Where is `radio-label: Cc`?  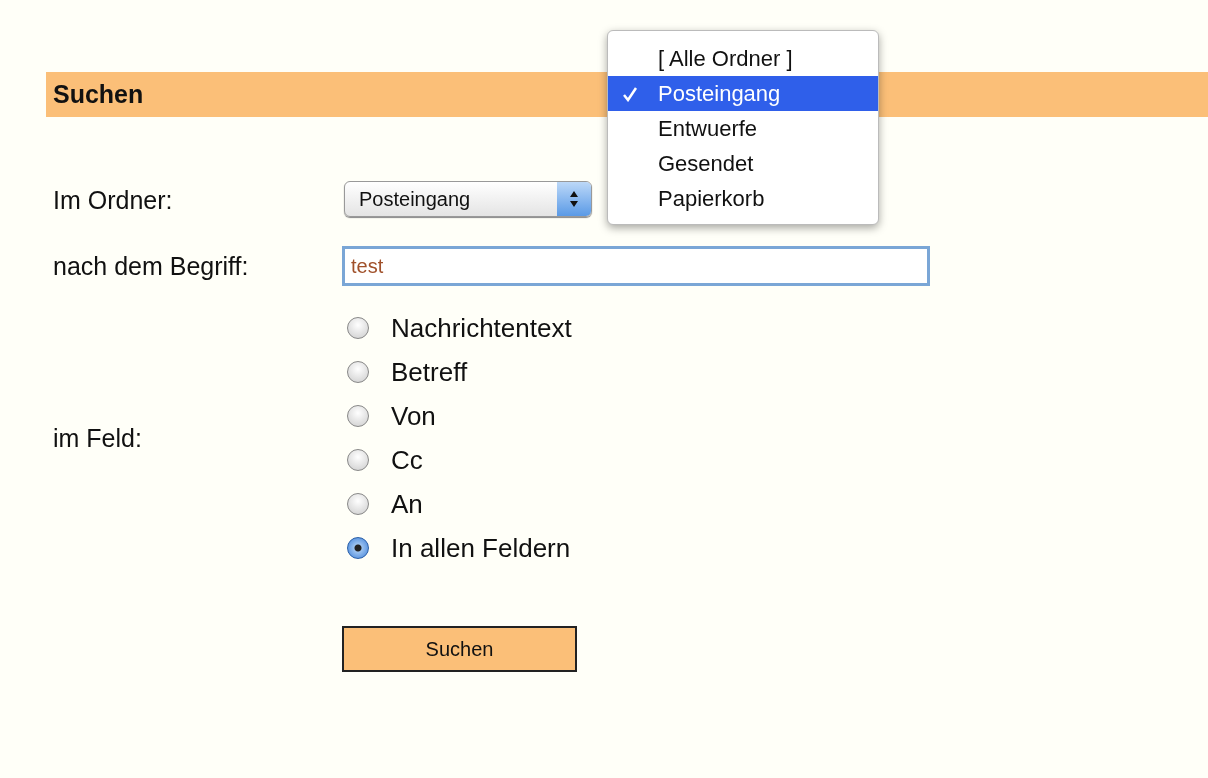
radio-label: Cc is located at coordinates (407, 460).